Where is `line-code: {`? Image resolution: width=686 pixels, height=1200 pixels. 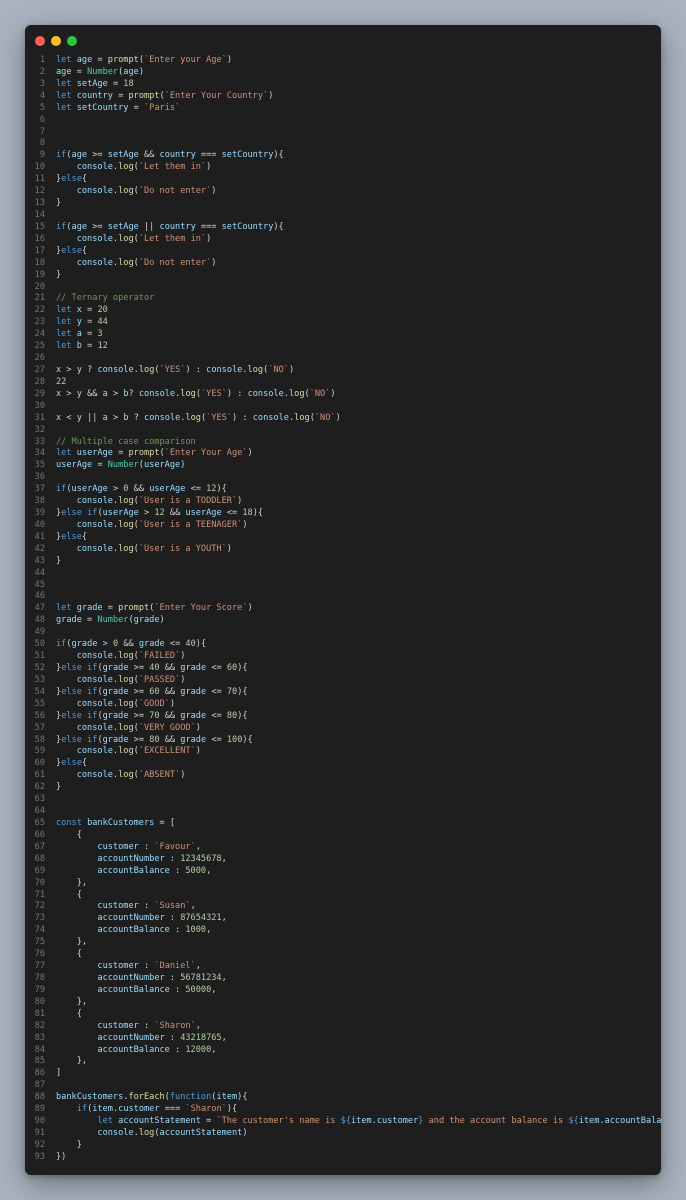 line-code: { is located at coordinates (69, 1013).